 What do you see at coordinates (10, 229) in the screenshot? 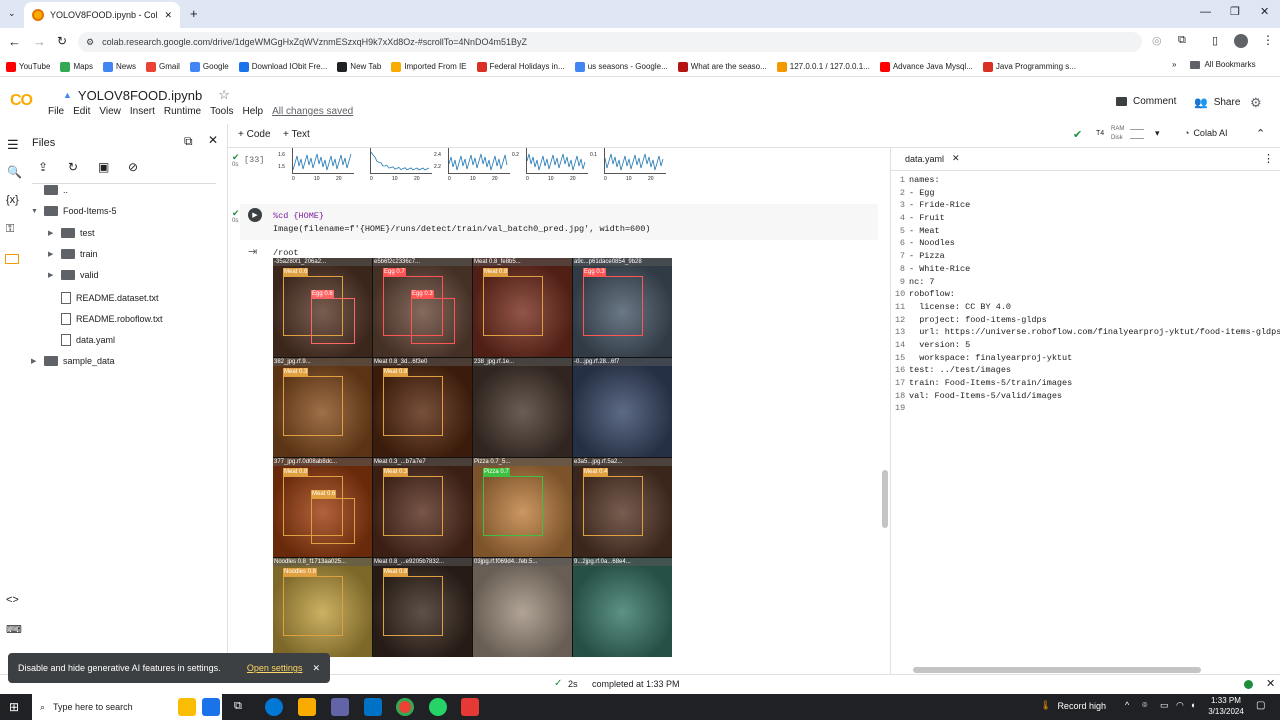
I see `secrets-key-icon: ⚿` at bounding box center [10, 229].